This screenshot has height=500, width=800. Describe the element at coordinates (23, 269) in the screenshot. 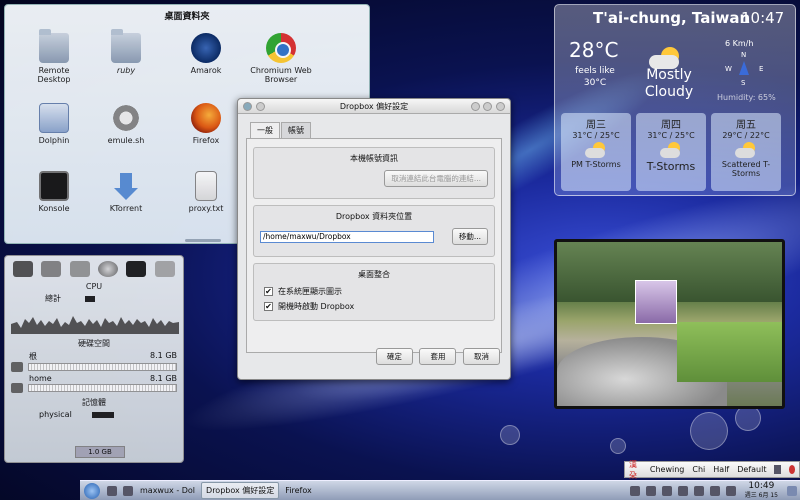

I see `cpu-icon` at that location.